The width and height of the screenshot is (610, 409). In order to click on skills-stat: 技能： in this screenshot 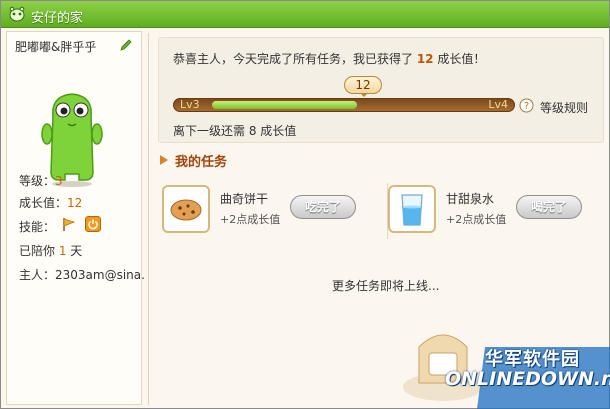, I will do `click(37, 226)`.